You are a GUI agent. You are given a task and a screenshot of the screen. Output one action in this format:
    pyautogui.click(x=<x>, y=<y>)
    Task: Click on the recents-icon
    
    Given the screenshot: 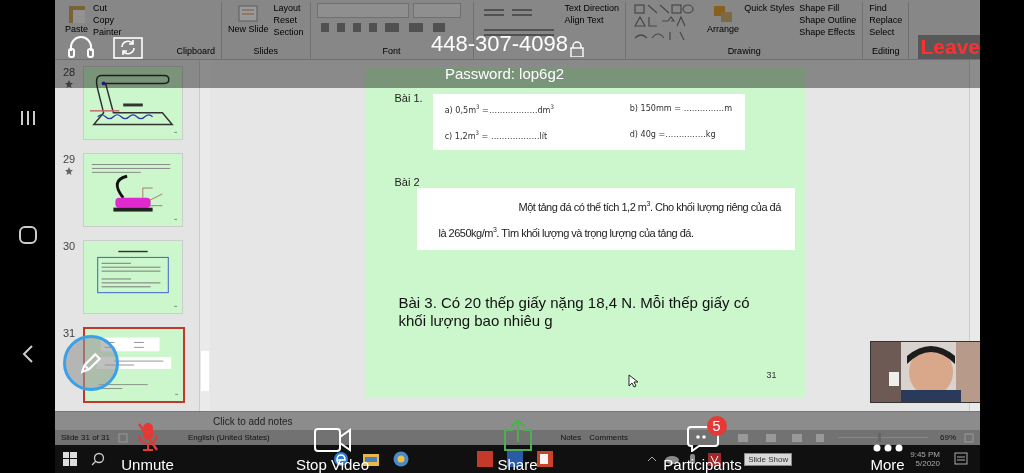 What is the action you would take?
    pyautogui.click(x=27, y=118)
    